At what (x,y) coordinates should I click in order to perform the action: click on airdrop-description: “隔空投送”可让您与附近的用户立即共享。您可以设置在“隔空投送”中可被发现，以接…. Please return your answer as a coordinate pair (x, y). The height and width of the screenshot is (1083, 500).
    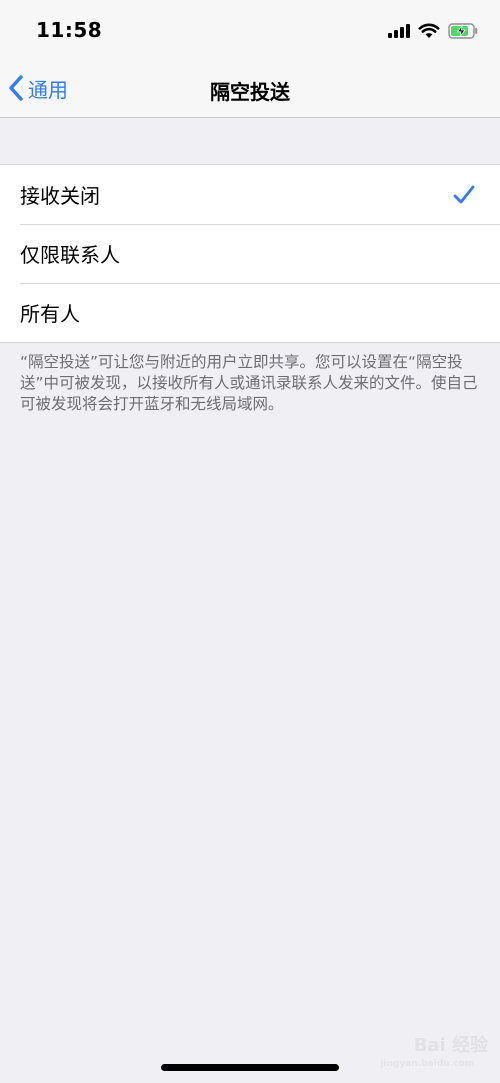
    Looking at the image, I should click on (249, 383).